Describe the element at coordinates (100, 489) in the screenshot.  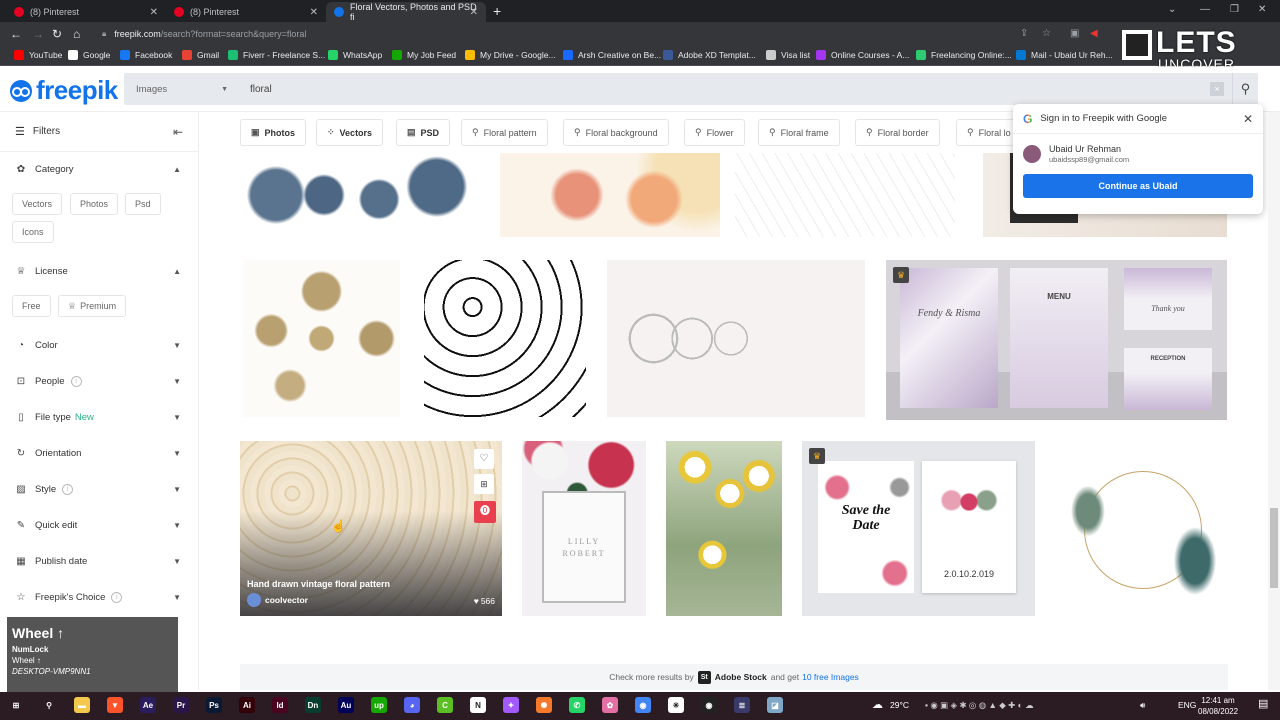
I see `filter-section-style: ▨ Style i ▼` at that location.